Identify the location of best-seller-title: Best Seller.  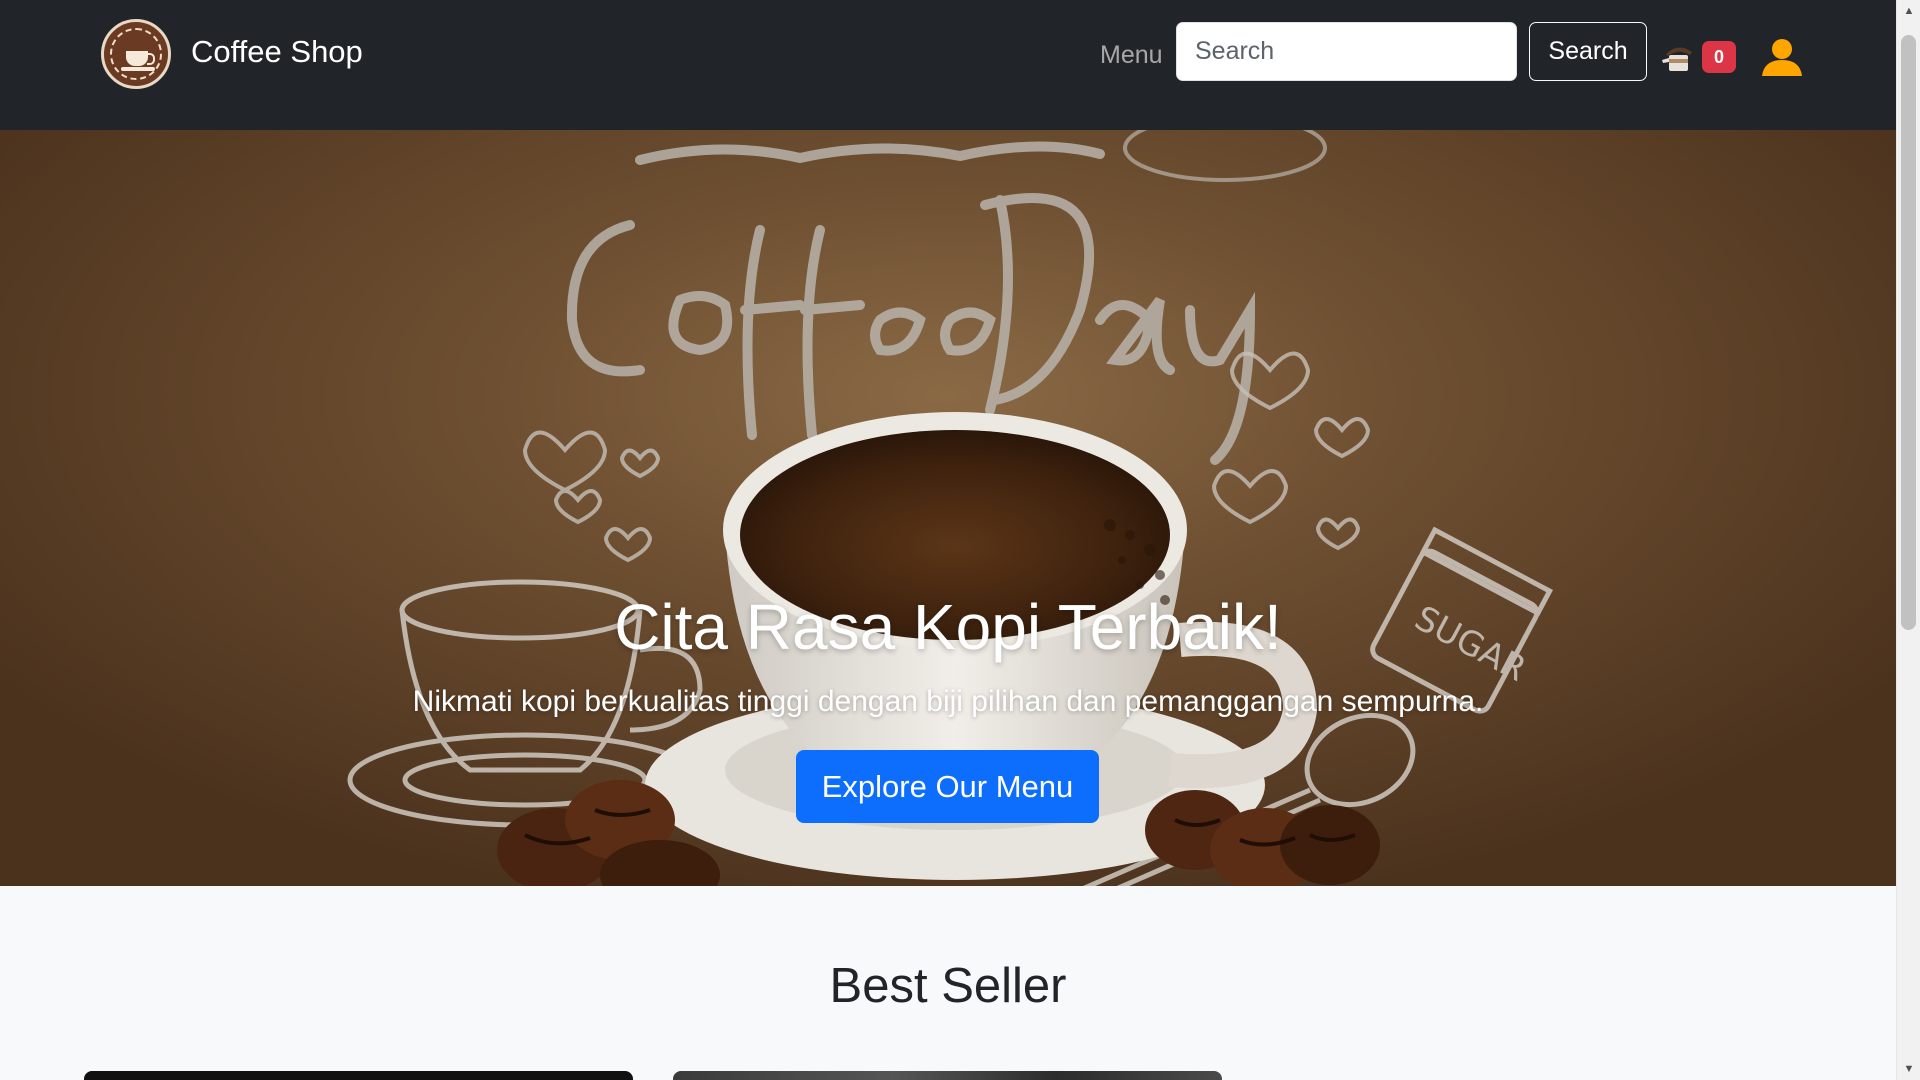
(948, 986).